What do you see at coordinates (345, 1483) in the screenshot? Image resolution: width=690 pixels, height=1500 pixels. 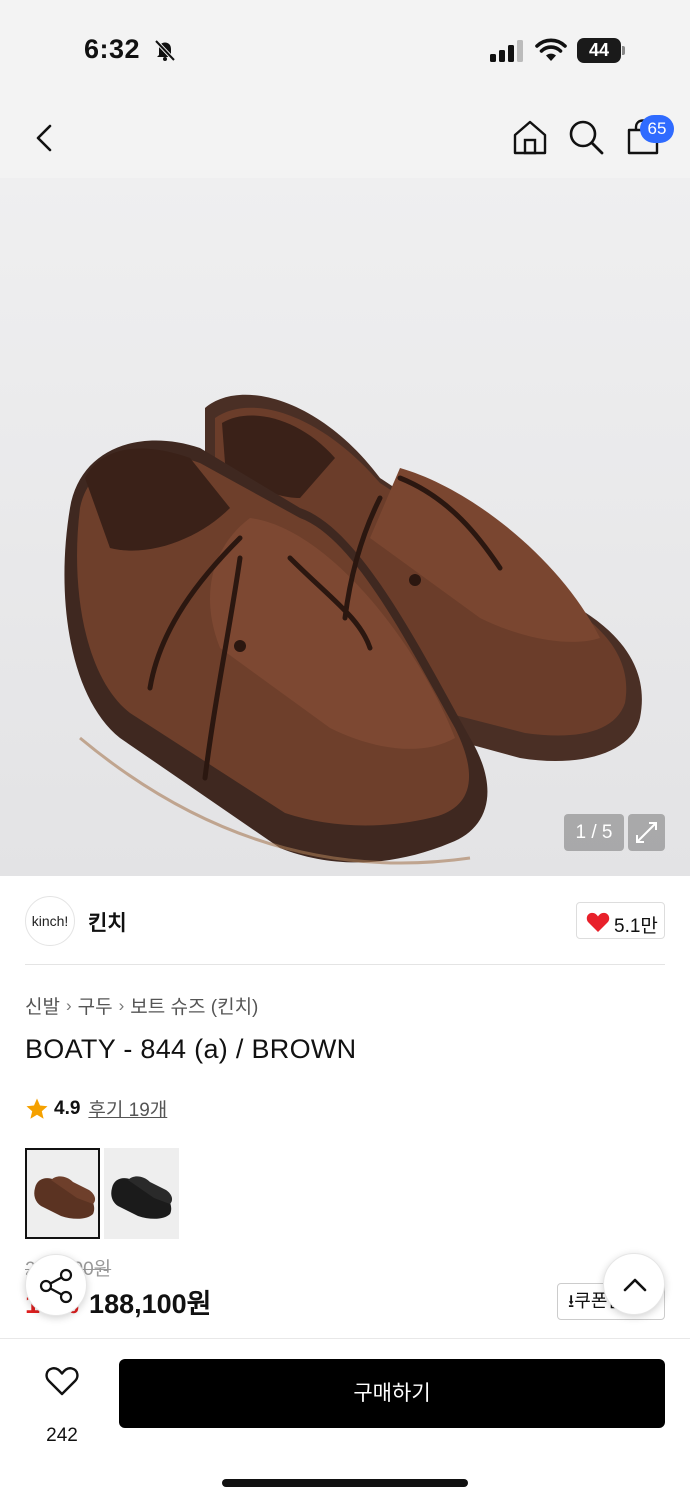 I see `home-indicator` at bounding box center [345, 1483].